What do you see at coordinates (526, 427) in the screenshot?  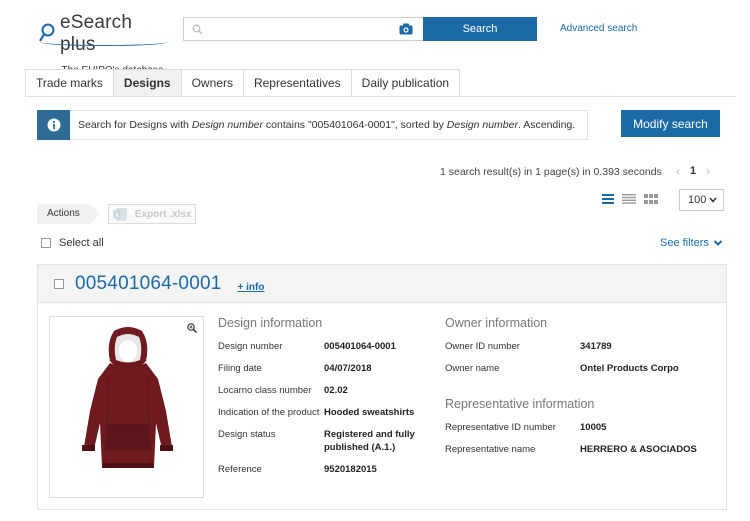 I see `representative-id-field: Representative ID number 10005` at bounding box center [526, 427].